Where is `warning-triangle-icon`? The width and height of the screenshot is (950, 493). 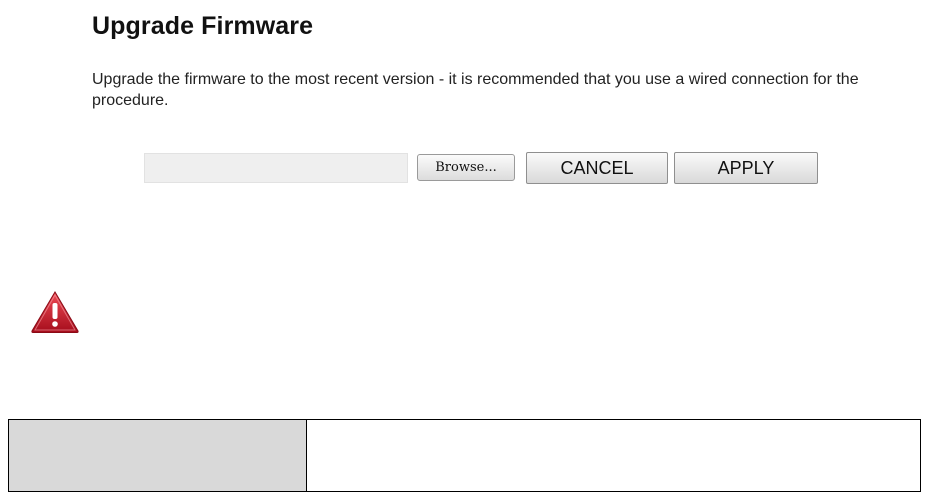
warning-triangle-icon is located at coordinates (55, 312).